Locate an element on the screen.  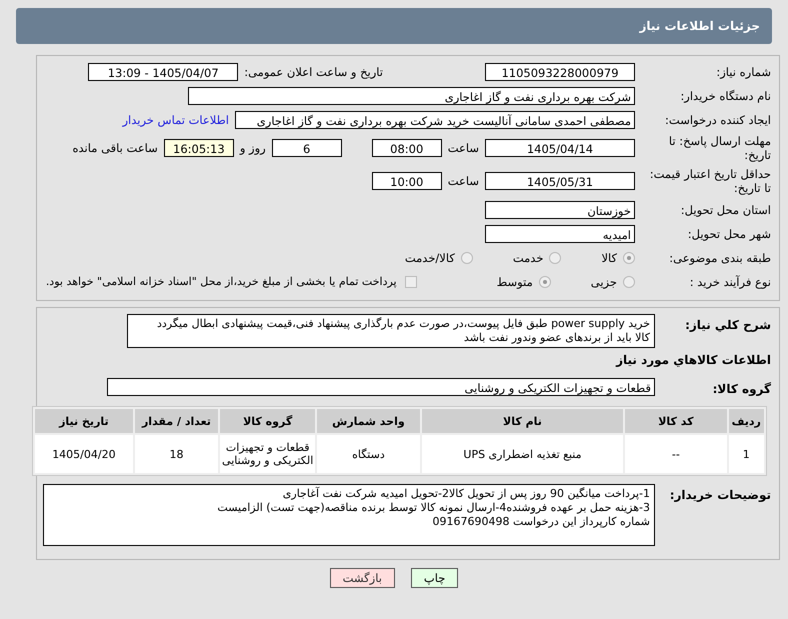
remaining-time-field: 16:05:13 is located at coordinates (199, 148).